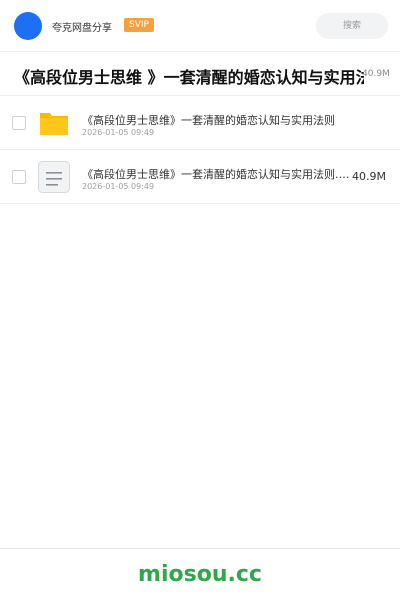 This screenshot has height=600, width=400. Describe the element at coordinates (139, 25) in the screenshot. I see `svip-badge: SVIP` at that location.